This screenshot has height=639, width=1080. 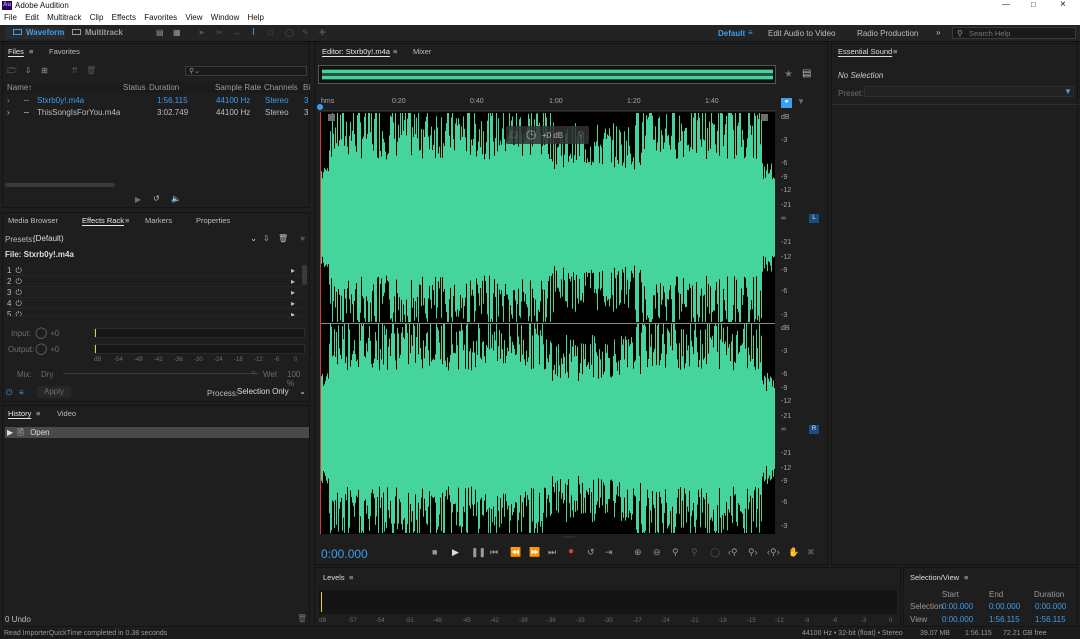 What do you see at coordinates (124, 18) in the screenshot?
I see `menu-effects: Effects` at bounding box center [124, 18].